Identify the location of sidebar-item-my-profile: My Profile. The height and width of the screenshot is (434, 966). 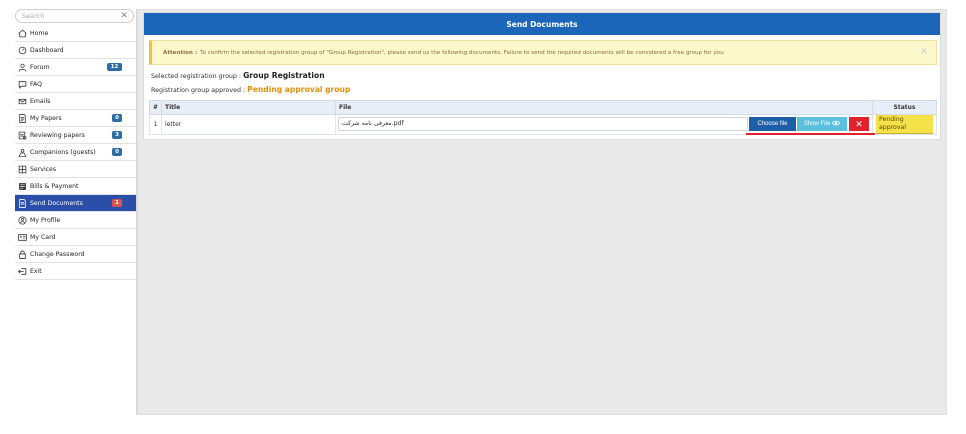
(75, 220).